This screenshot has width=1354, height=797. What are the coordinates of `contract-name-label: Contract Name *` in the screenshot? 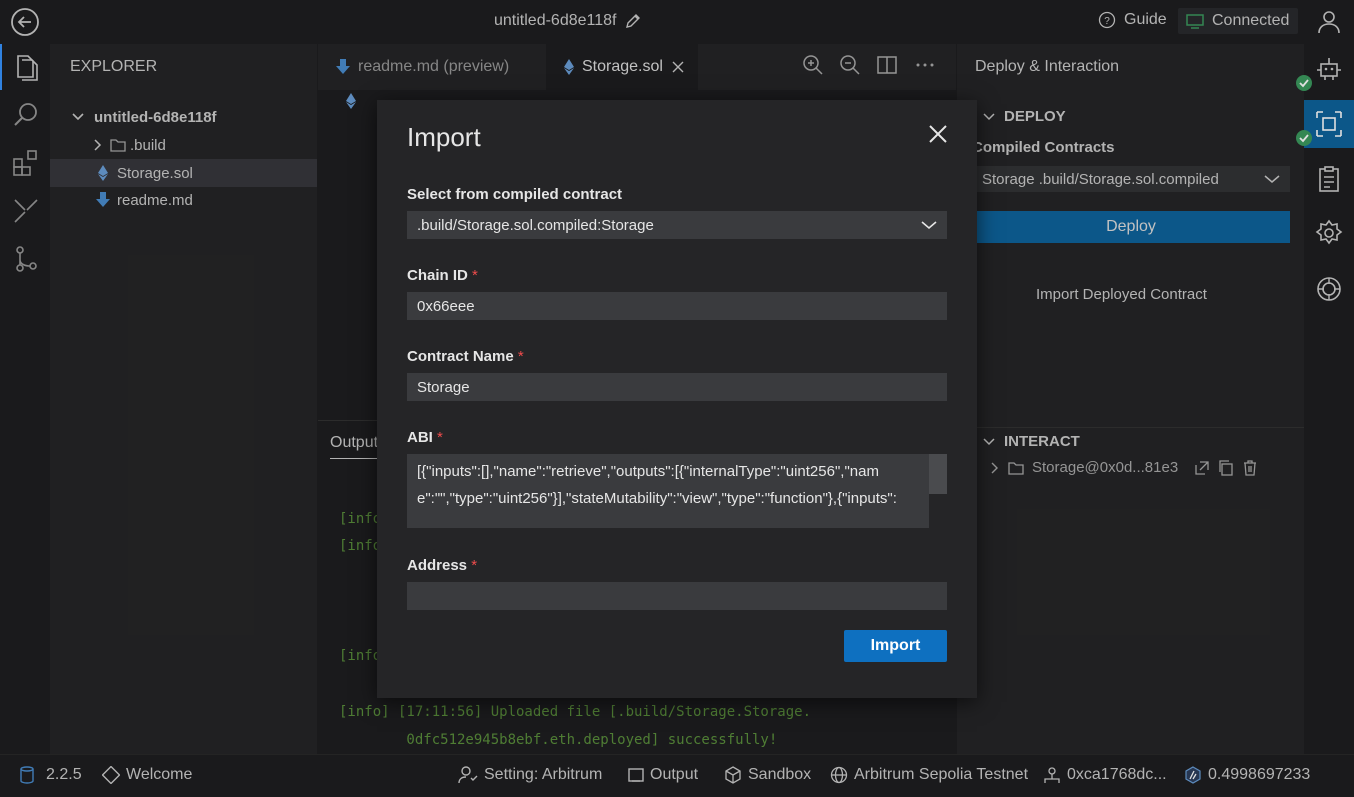 It's located at (465, 356).